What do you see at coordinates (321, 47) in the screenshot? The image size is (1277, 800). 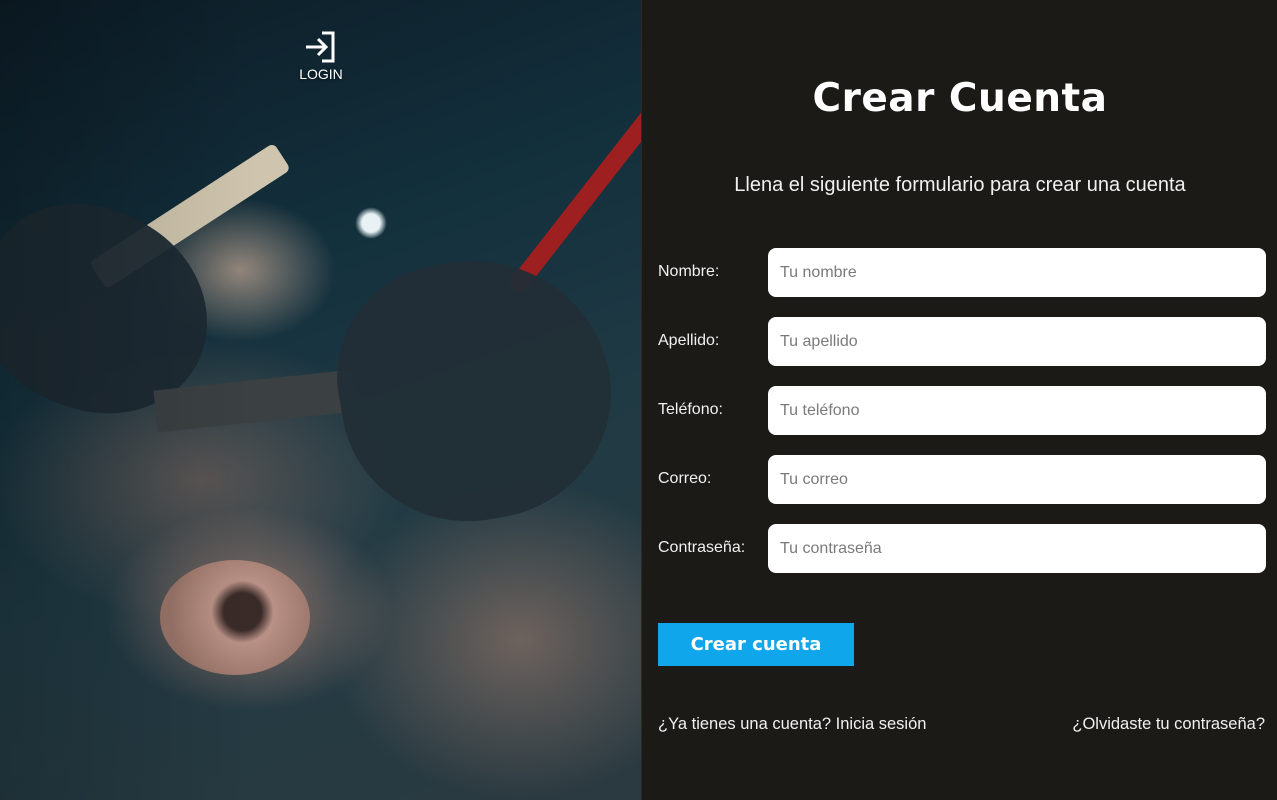 I see `login-arrow-icon` at bounding box center [321, 47].